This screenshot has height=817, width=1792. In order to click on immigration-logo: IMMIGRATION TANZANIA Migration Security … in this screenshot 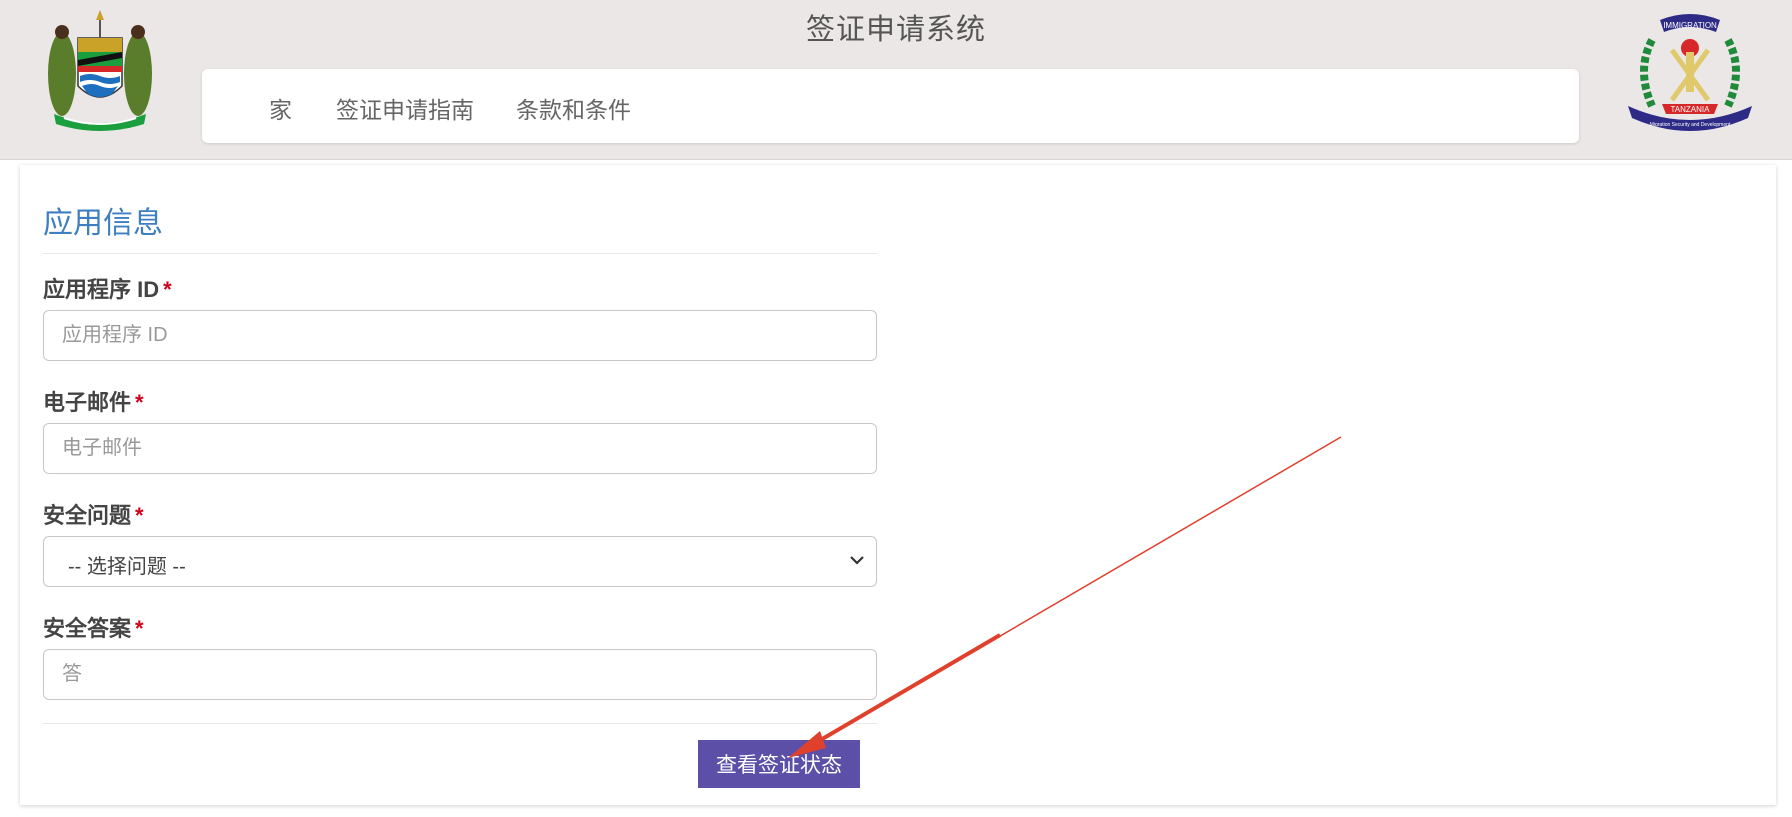, I will do `click(1690, 72)`.